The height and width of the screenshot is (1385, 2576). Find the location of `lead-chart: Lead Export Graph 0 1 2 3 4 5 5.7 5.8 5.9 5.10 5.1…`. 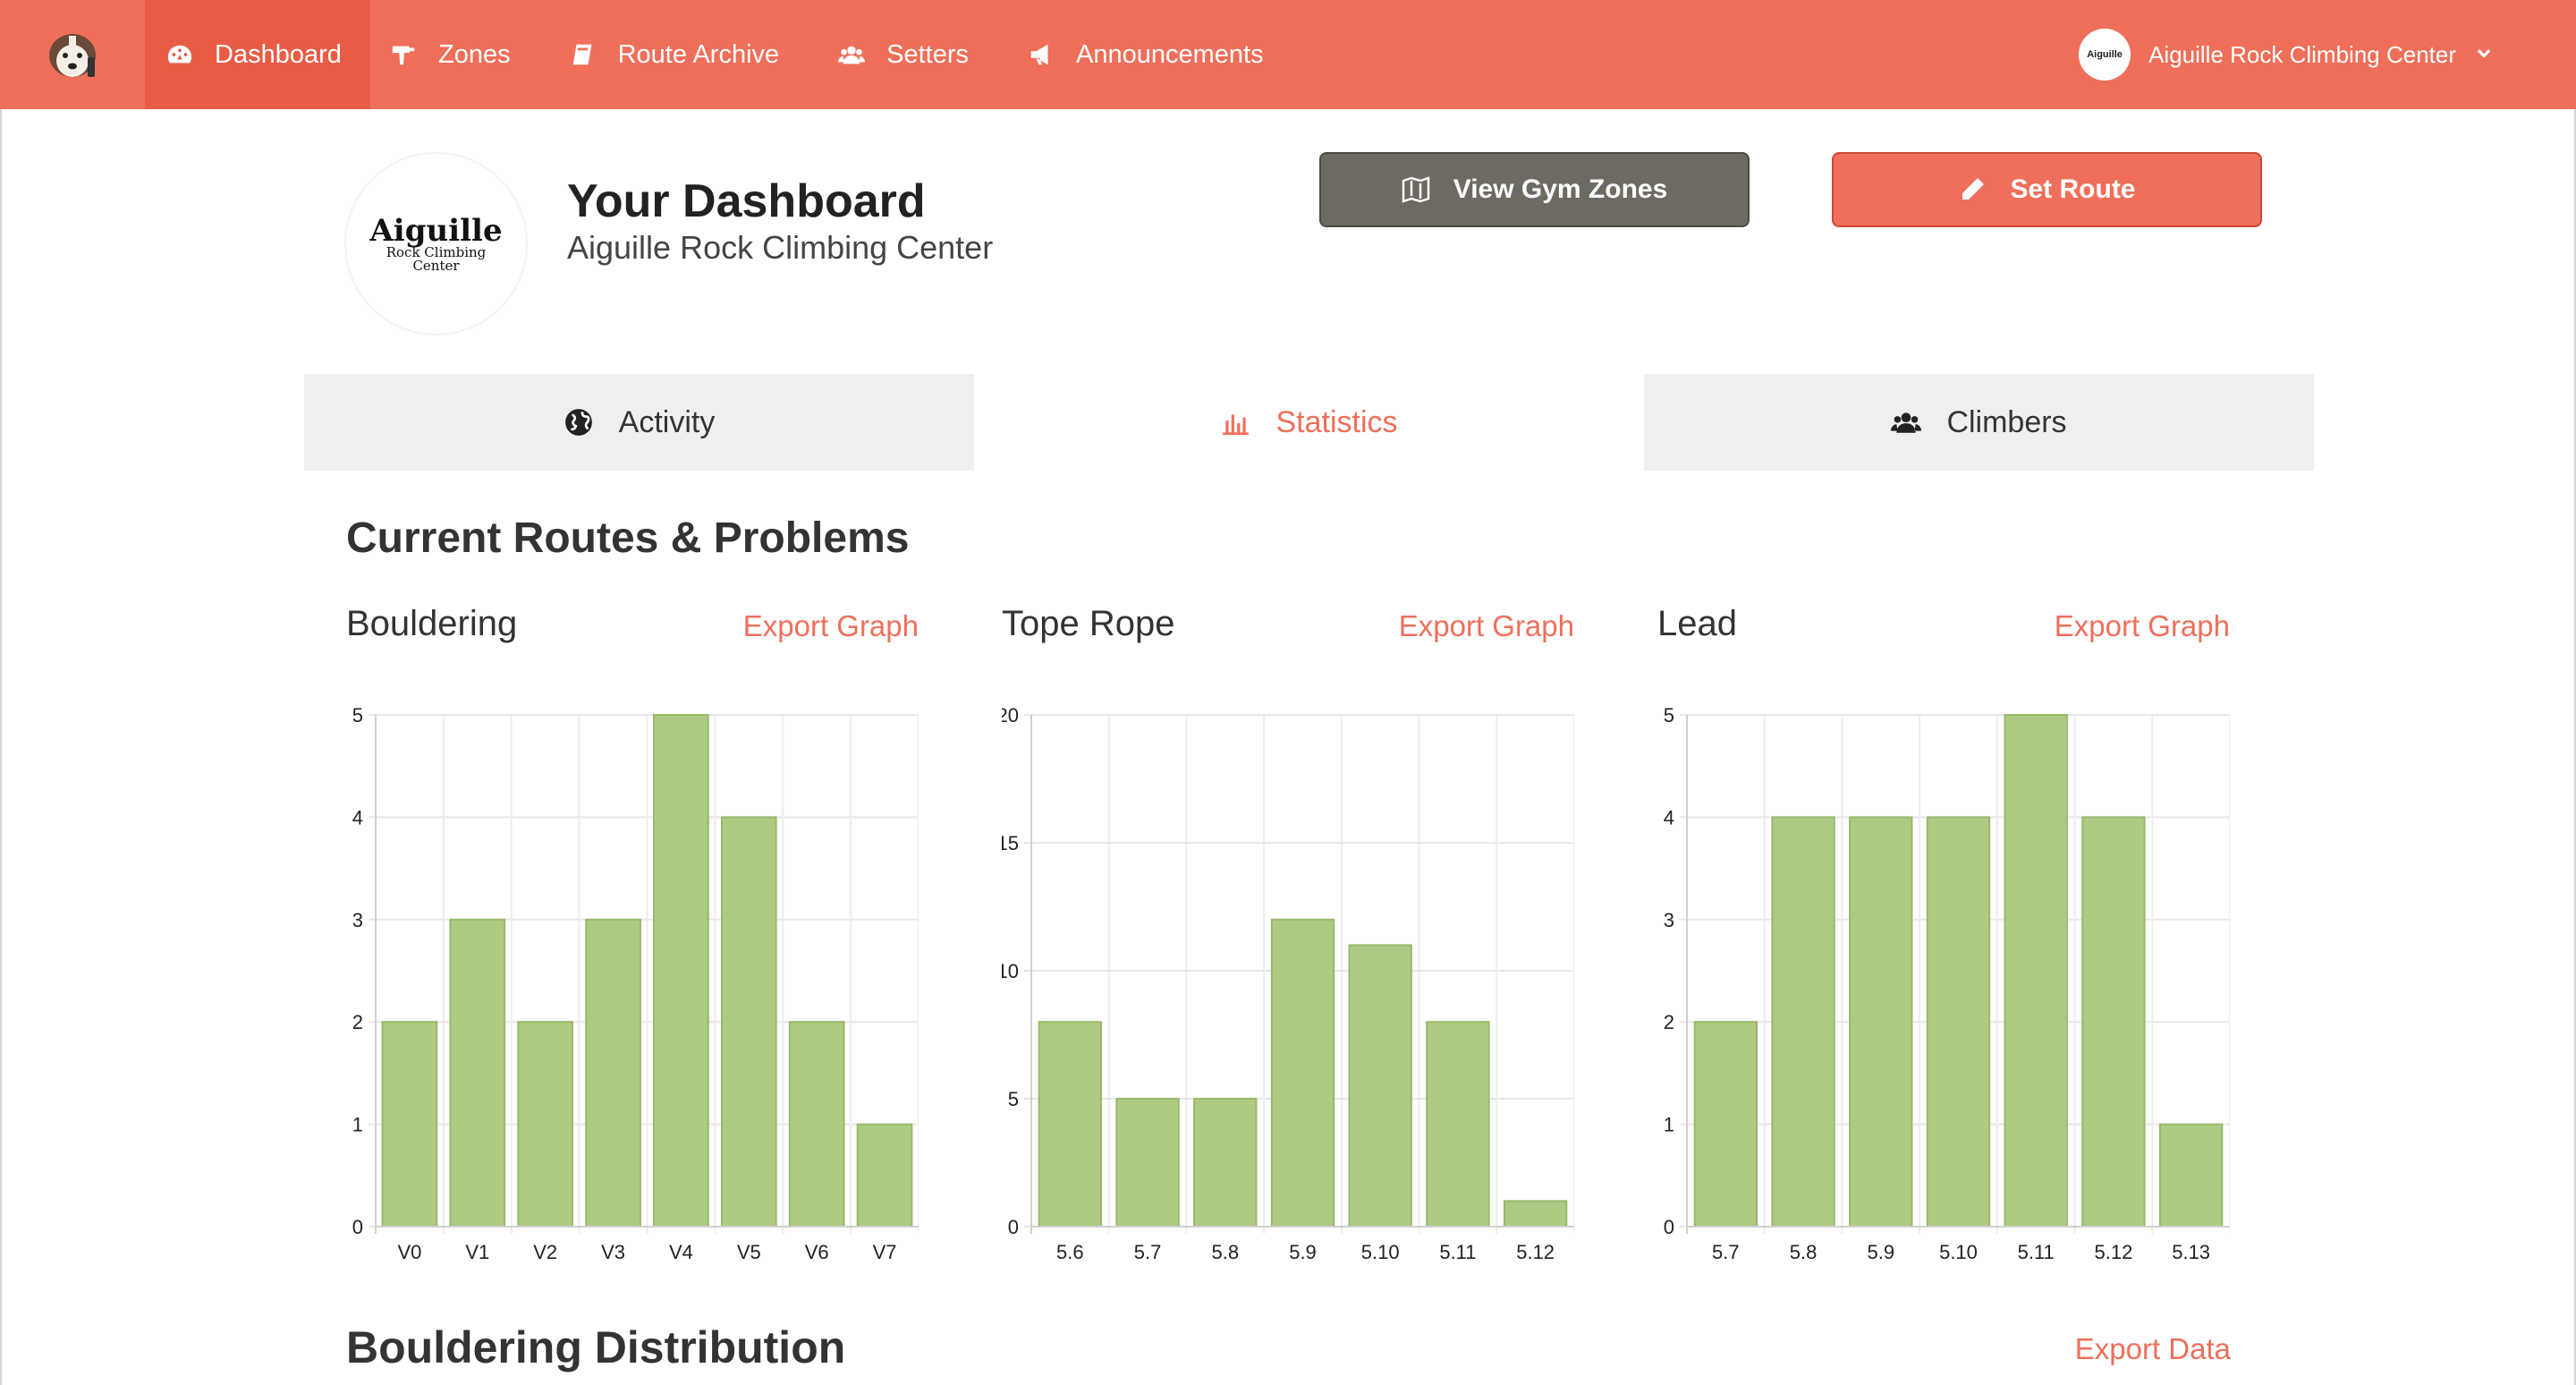

lead-chart: Lead Export Graph 0 1 2 3 4 5 5.7 5.8 5.9 5.10 5.1… is located at coordinates (1943, 935).